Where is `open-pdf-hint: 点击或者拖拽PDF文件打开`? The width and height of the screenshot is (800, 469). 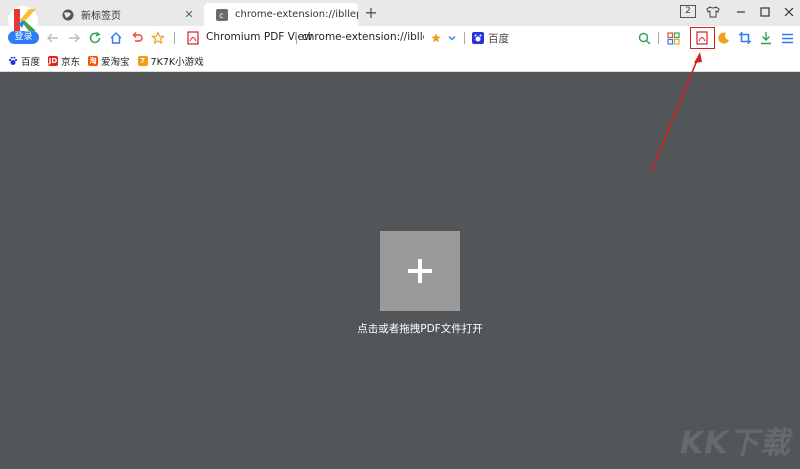
open-pdf-hint: 点击或者拖拽PDF文件打开 is located at coordinates (420, 329).